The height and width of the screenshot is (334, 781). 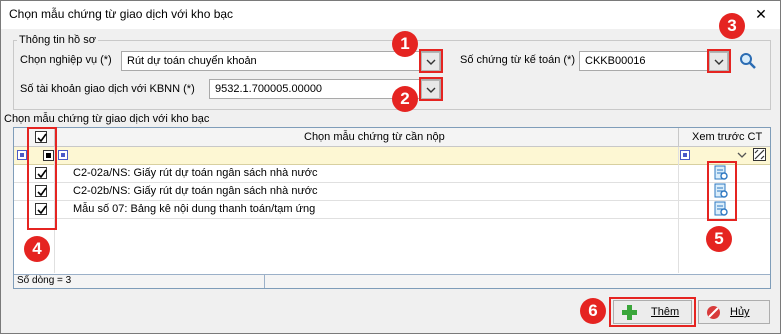 What do you see at coordinates (759, 154) in the screenshot?
I see `filter-clear-icon` at bounding box center [759, 154].